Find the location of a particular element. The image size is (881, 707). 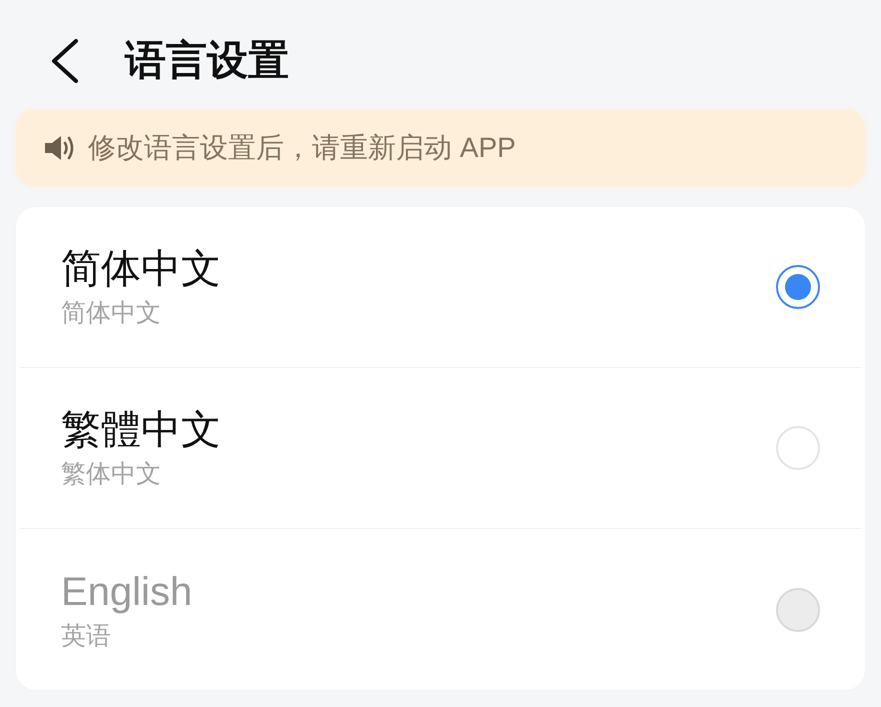

language-name: 简体中文 is located at coordinates (141, 269).